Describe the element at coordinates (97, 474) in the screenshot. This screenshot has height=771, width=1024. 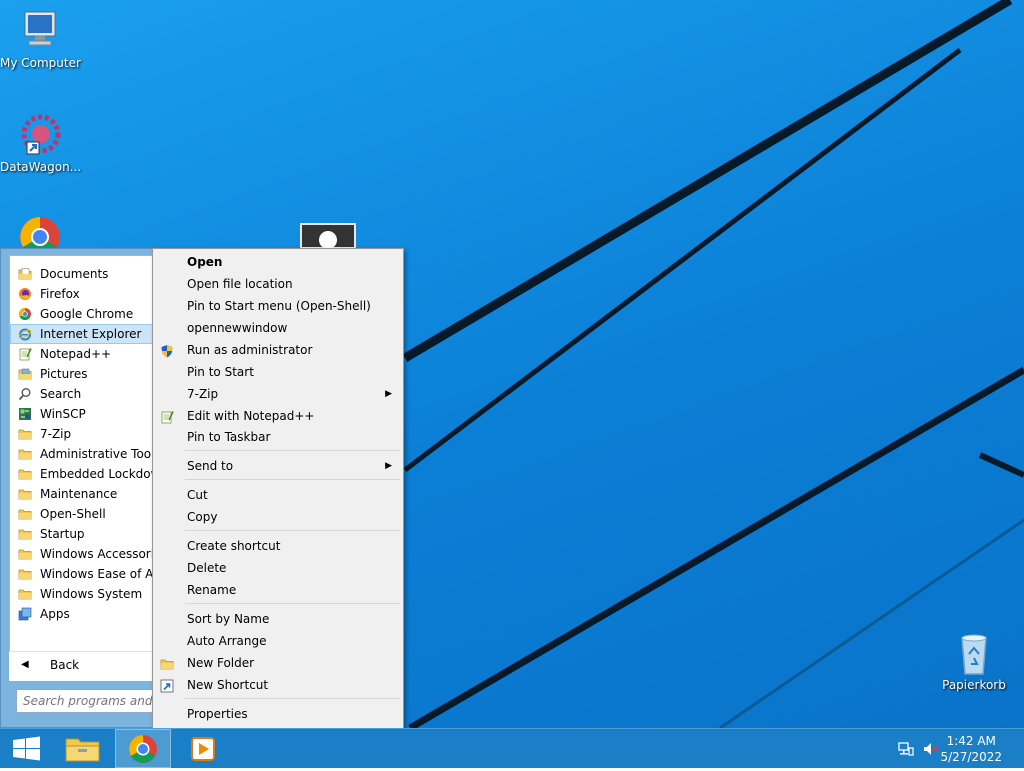
I see `start-menu-item-label: Embedded Lockdown` at that location.